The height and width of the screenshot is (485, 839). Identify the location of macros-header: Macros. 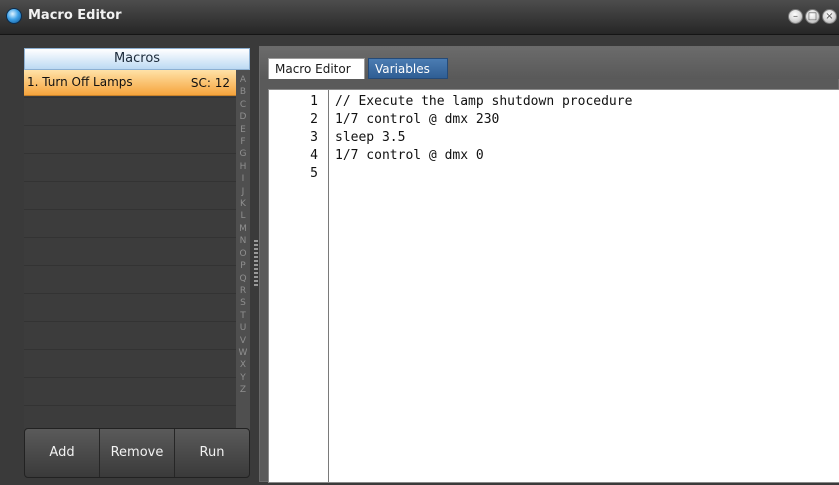
(137, 59).